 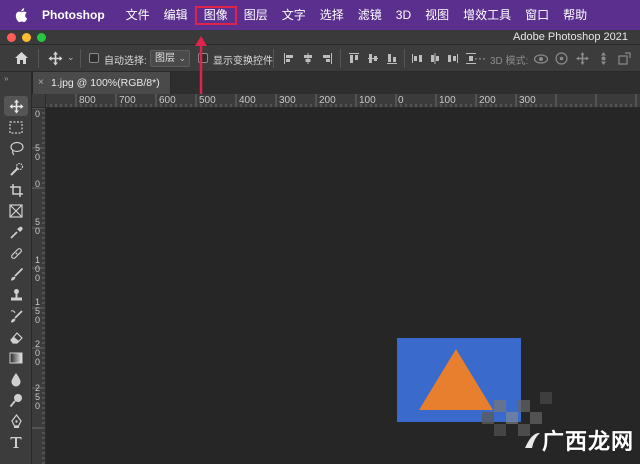 What do you see at coordinates (127, 100) in the screenshot?
I see `ruler-label: 700` at bounding box center [127, 100].